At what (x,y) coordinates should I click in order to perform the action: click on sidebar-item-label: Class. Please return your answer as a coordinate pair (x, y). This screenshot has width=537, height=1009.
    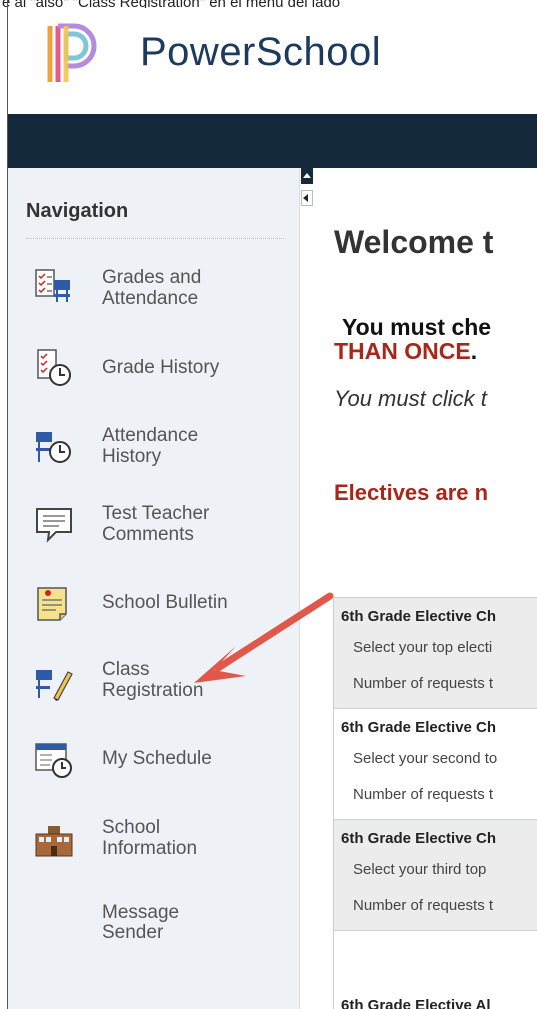
    Looking at the image, I should click on (126, 669).